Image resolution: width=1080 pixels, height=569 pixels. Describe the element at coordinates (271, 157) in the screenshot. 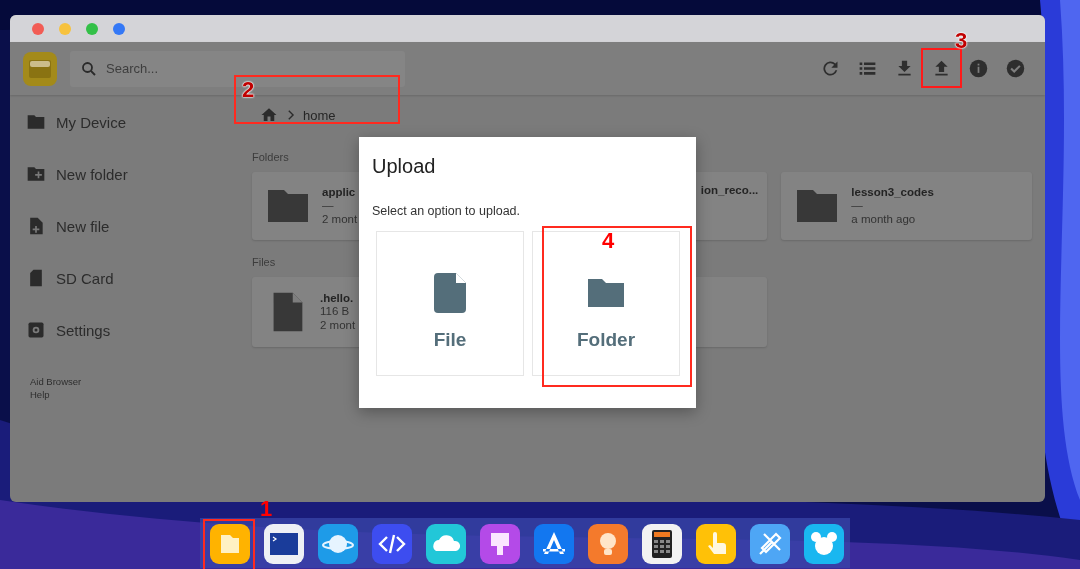

I see `section-label: Folders` at that location.